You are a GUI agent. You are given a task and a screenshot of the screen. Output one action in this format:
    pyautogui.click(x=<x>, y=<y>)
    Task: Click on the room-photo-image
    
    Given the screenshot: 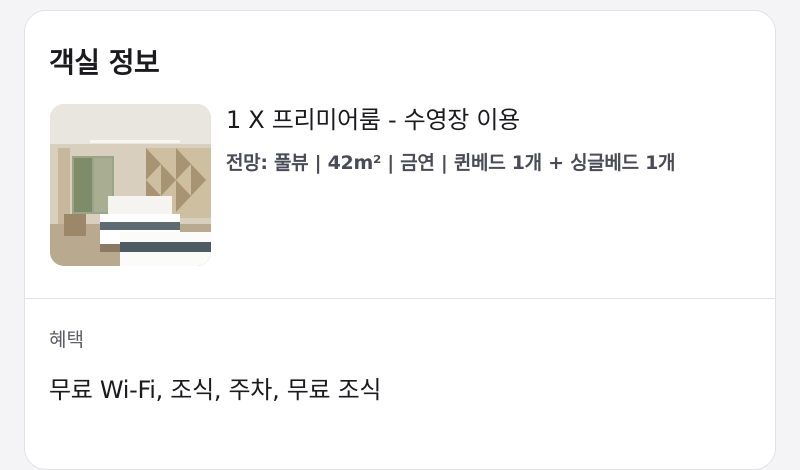 What is the action you would take?
    pyautogui.click(x=130, y=185)
    